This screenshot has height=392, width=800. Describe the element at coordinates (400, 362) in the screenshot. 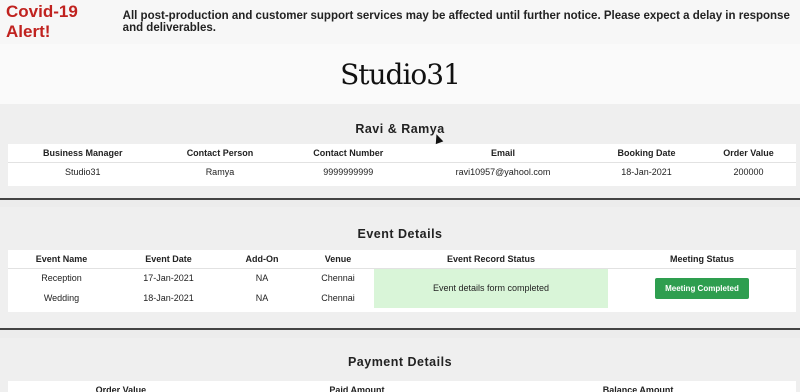

I see `payment-details-title: Payment Details` at that location.